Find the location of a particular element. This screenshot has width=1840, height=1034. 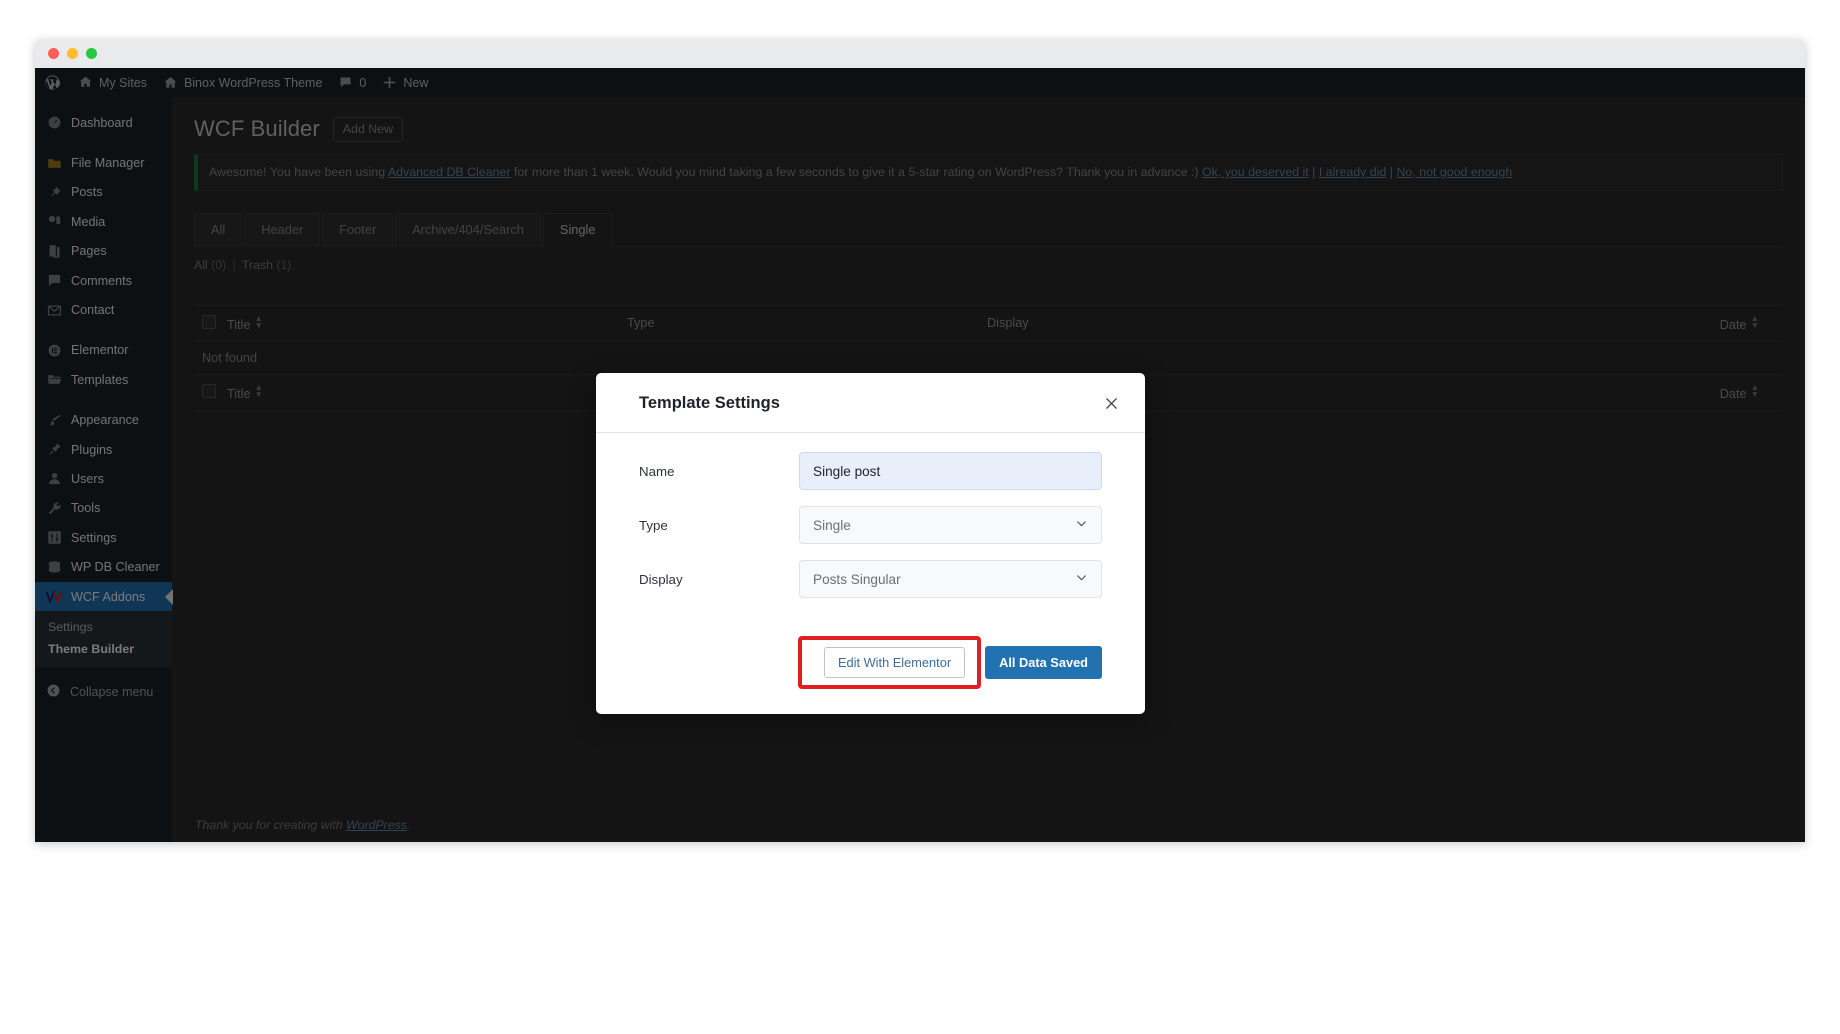

label-name: Name is located at coordinates (657, 471).